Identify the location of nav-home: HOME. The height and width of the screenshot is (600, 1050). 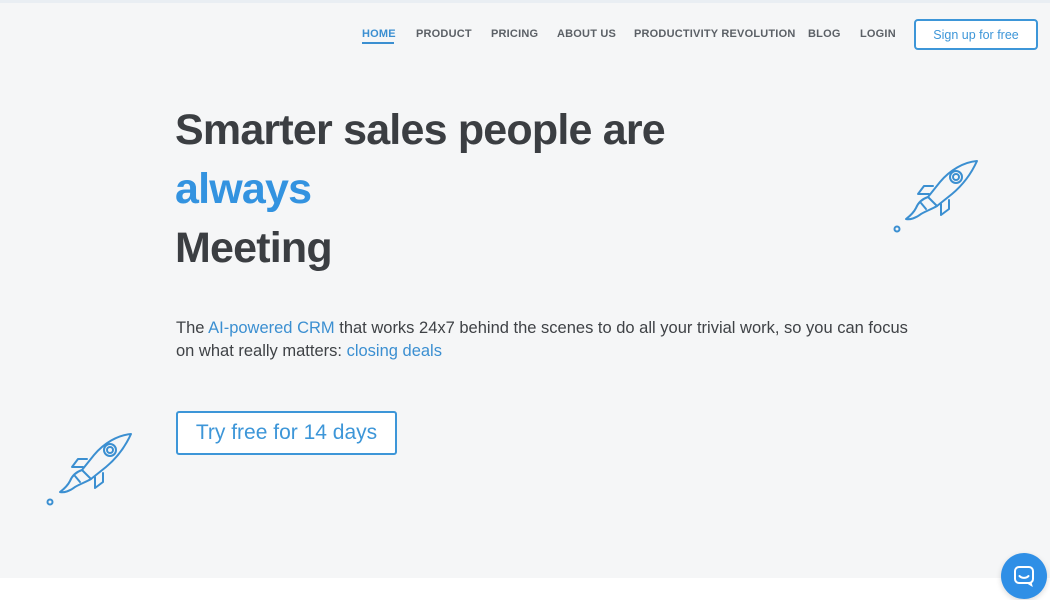
(379, 34).